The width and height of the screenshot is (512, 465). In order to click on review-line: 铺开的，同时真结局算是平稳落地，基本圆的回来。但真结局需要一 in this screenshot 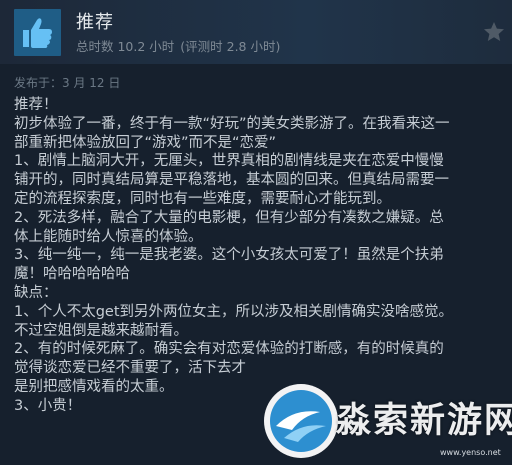, I will do `click(231, 180)`.